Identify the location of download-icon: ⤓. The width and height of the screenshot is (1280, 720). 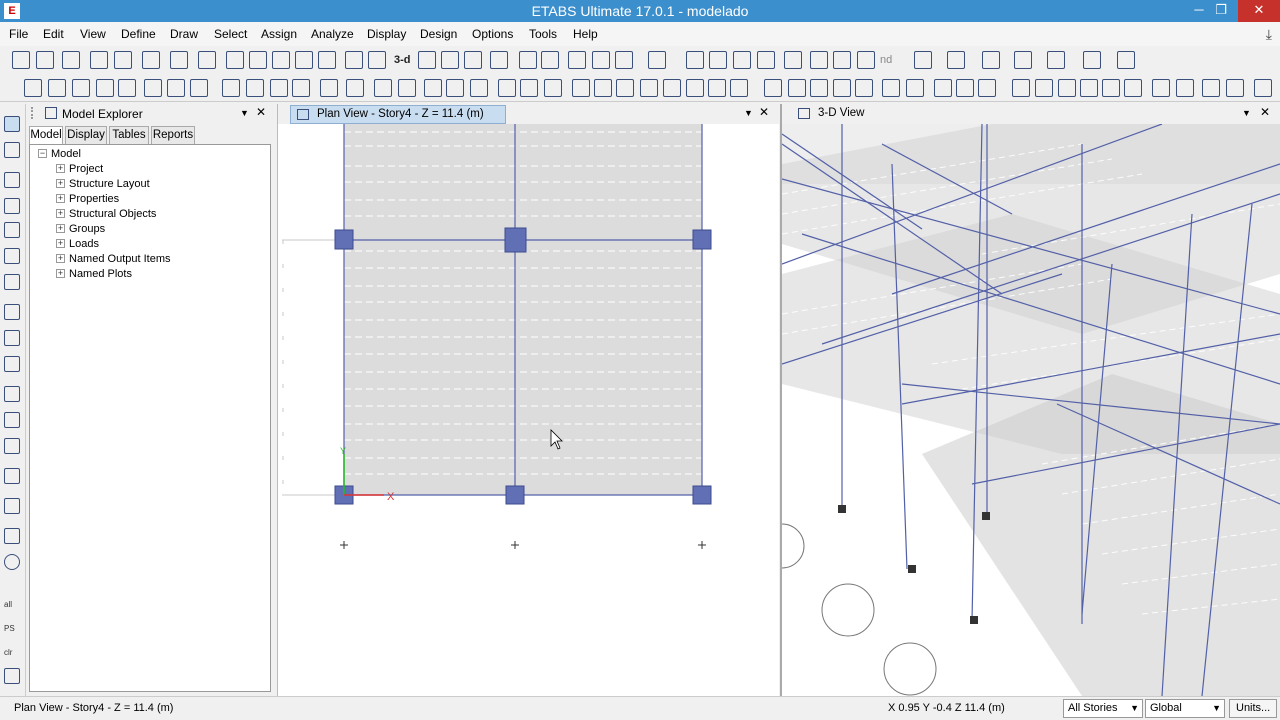
(1269, 34).